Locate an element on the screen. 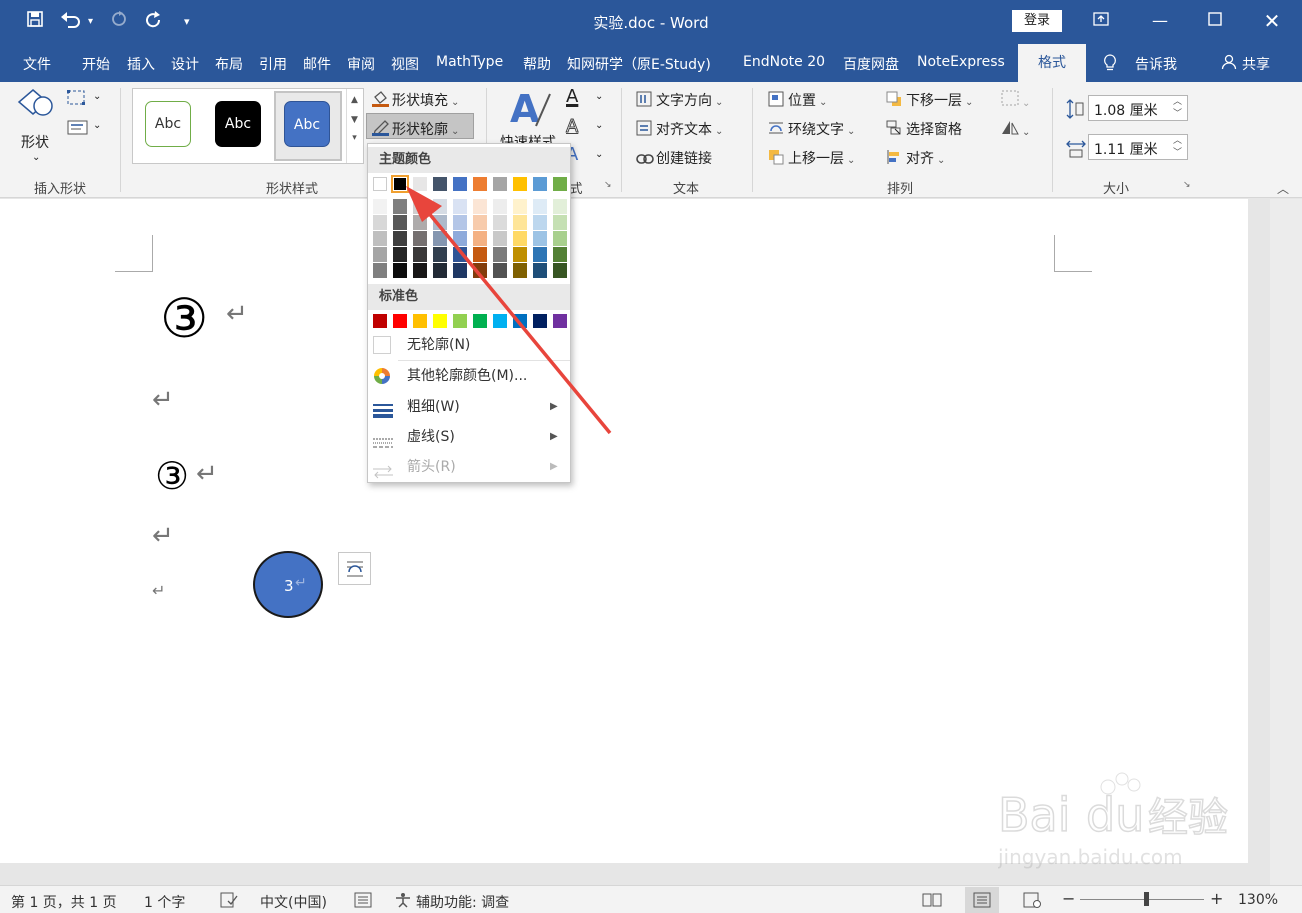  insert-shapes-group-label: 插入形状 is located at coordinates (59, 189).